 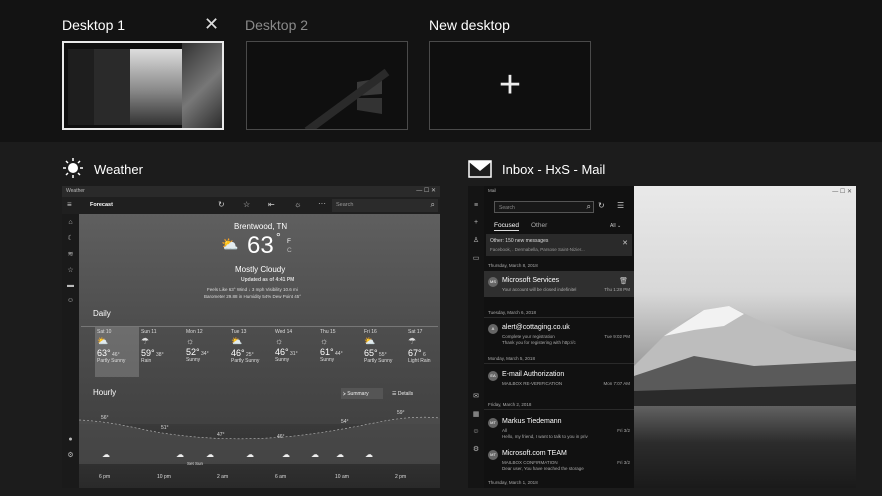 I want to click on condition-text: Mostly Cloudy, so click(x=260, y=269).